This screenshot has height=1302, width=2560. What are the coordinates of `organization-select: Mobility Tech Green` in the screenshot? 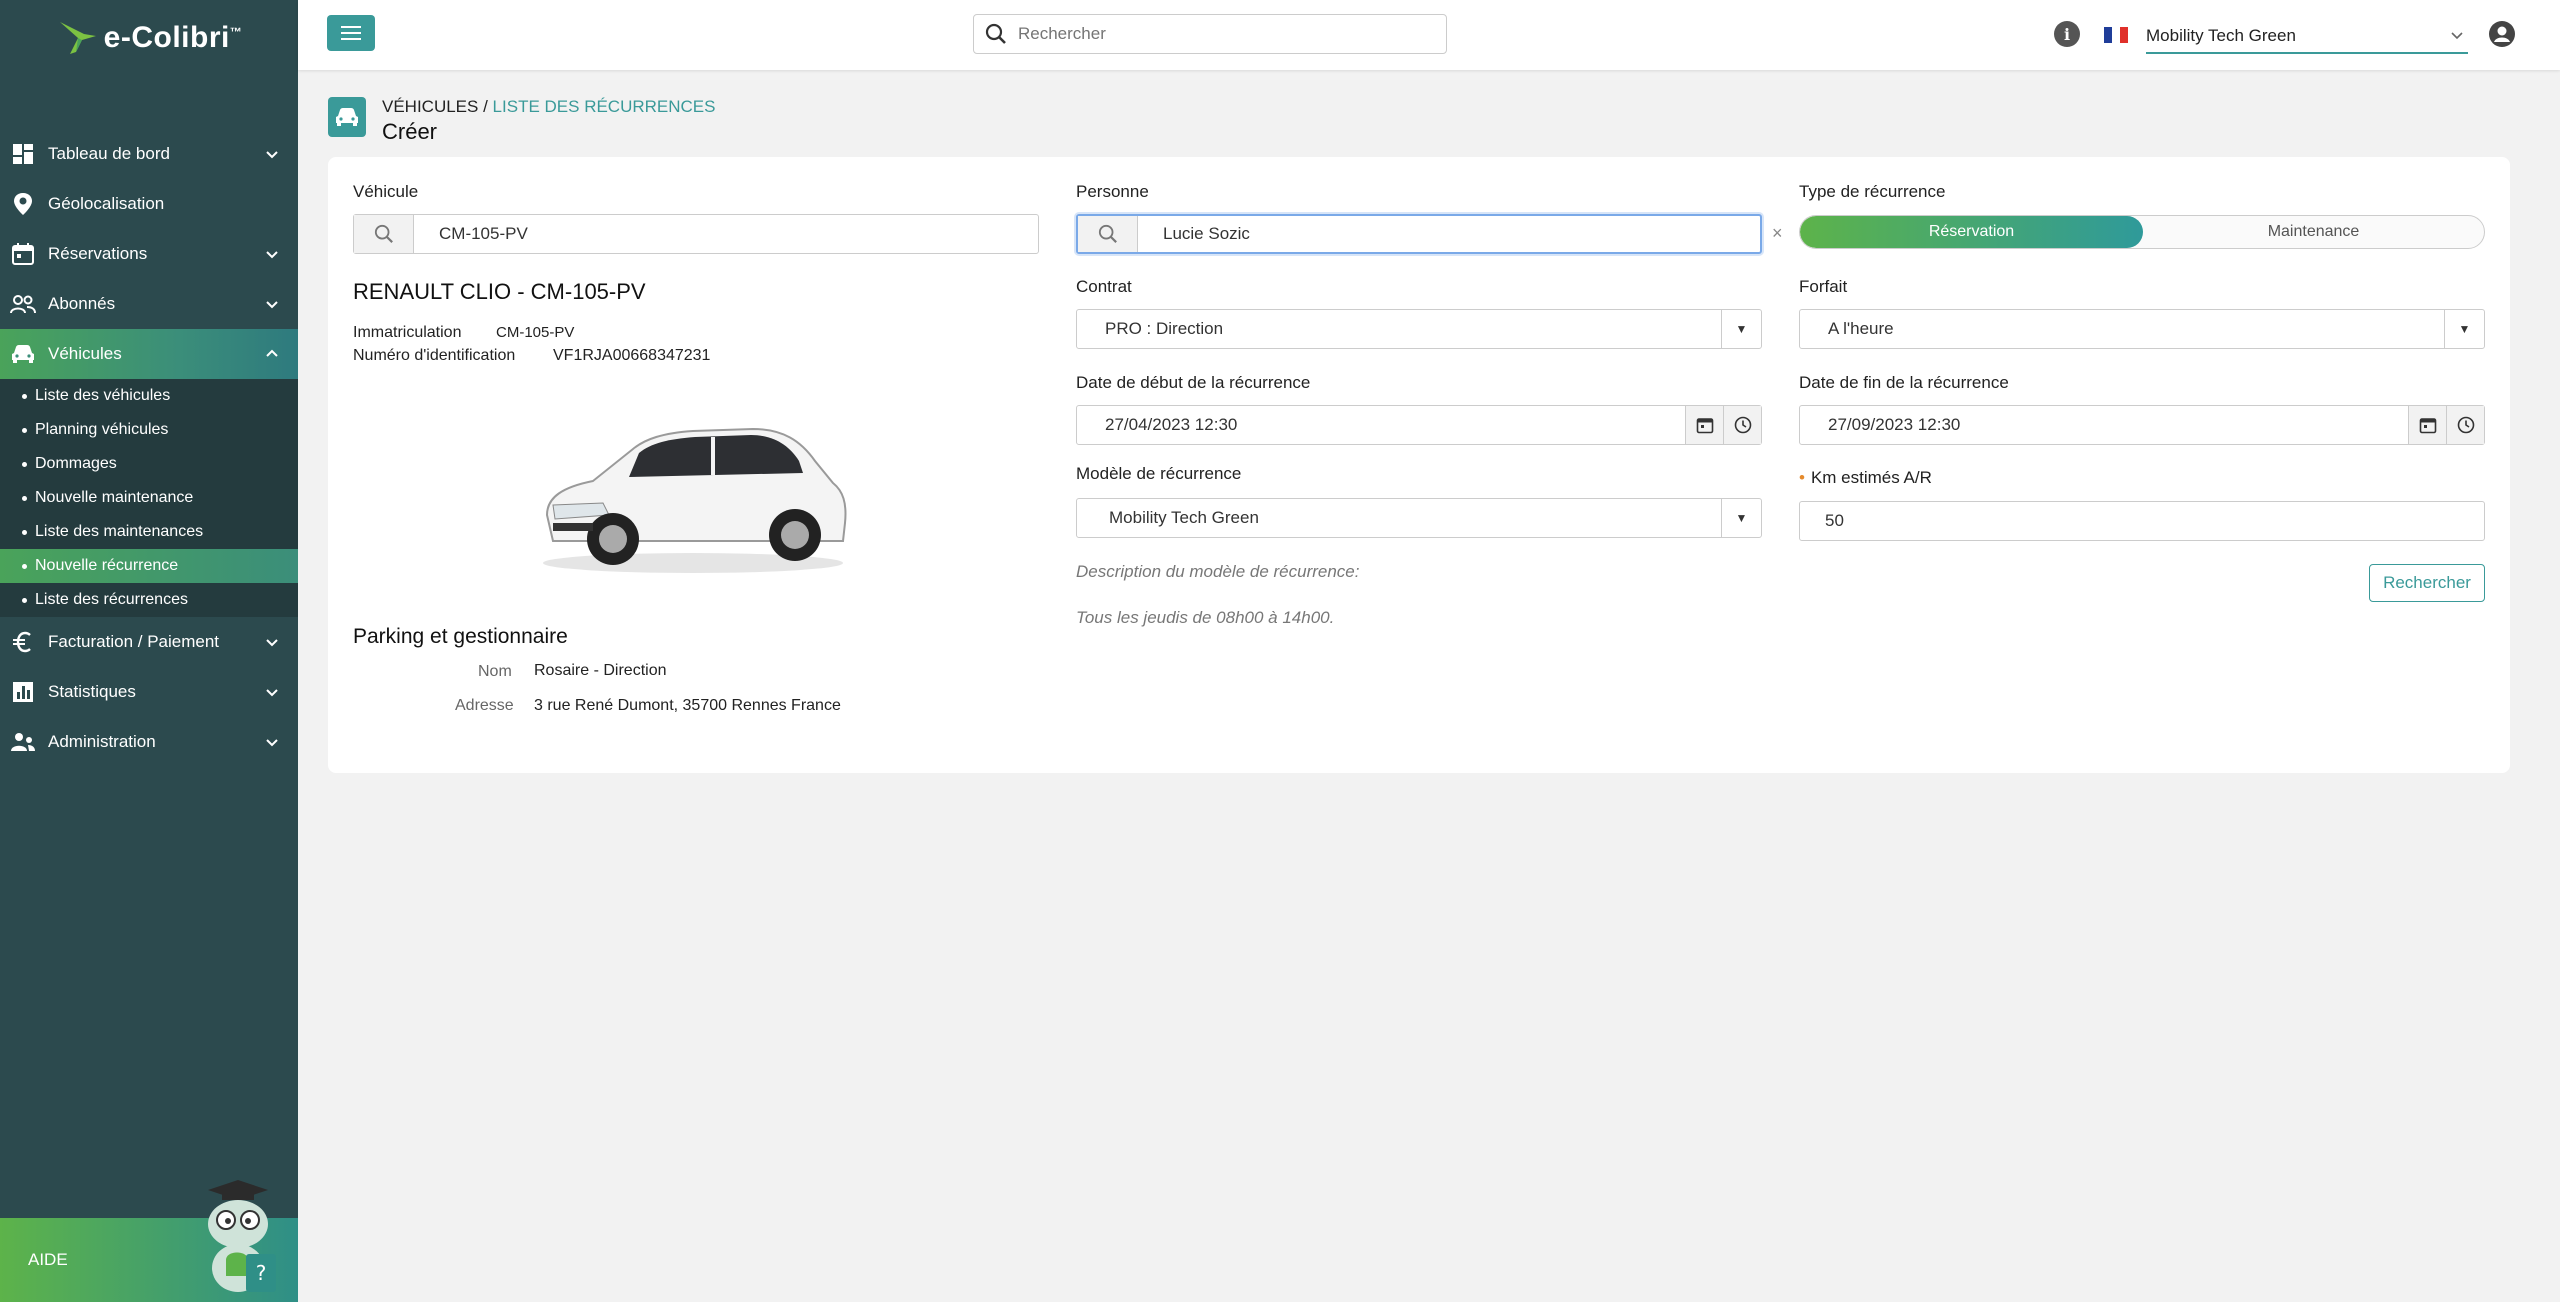 It's located at (2307, 37).